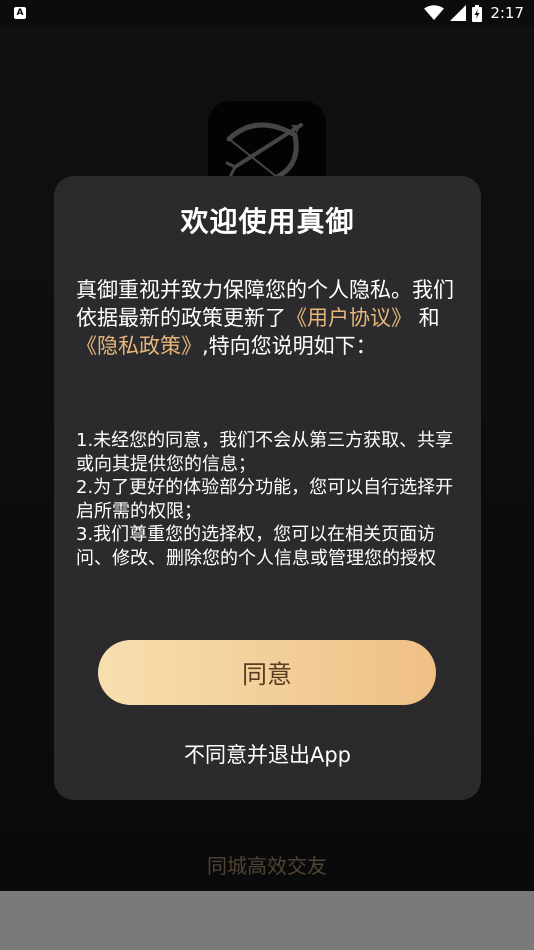  Describe the element at coordinates (267, 672) in the screenshot. I see `agree-button: 同意` at that location.